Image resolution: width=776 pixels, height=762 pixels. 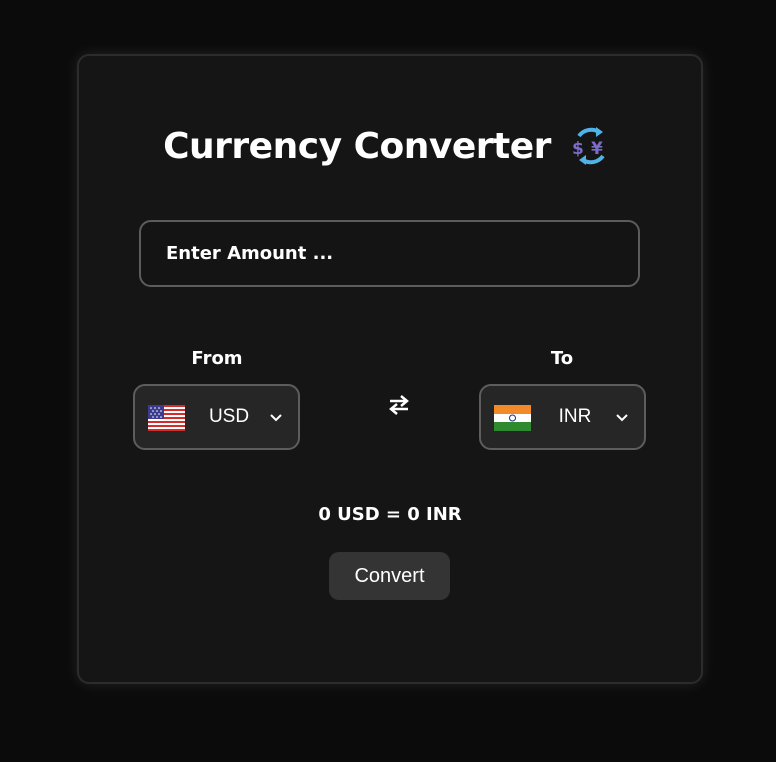 I want to click on from-label: From, so click(x=217, y=358).